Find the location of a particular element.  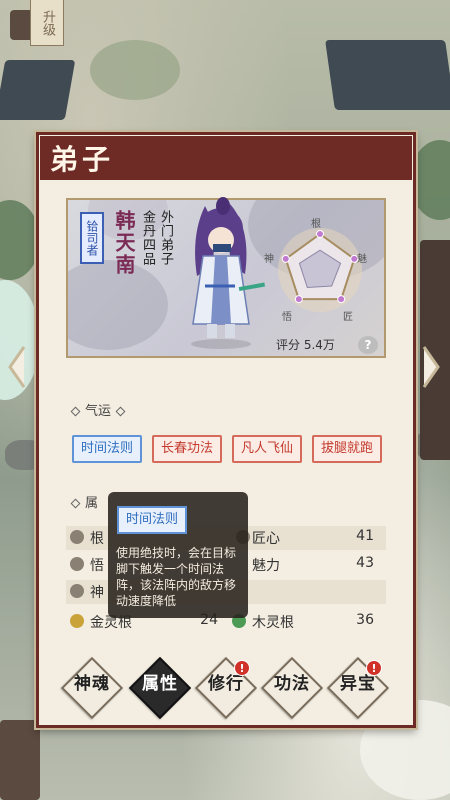

next-arrow-icon is located at coordinates (431, 367).